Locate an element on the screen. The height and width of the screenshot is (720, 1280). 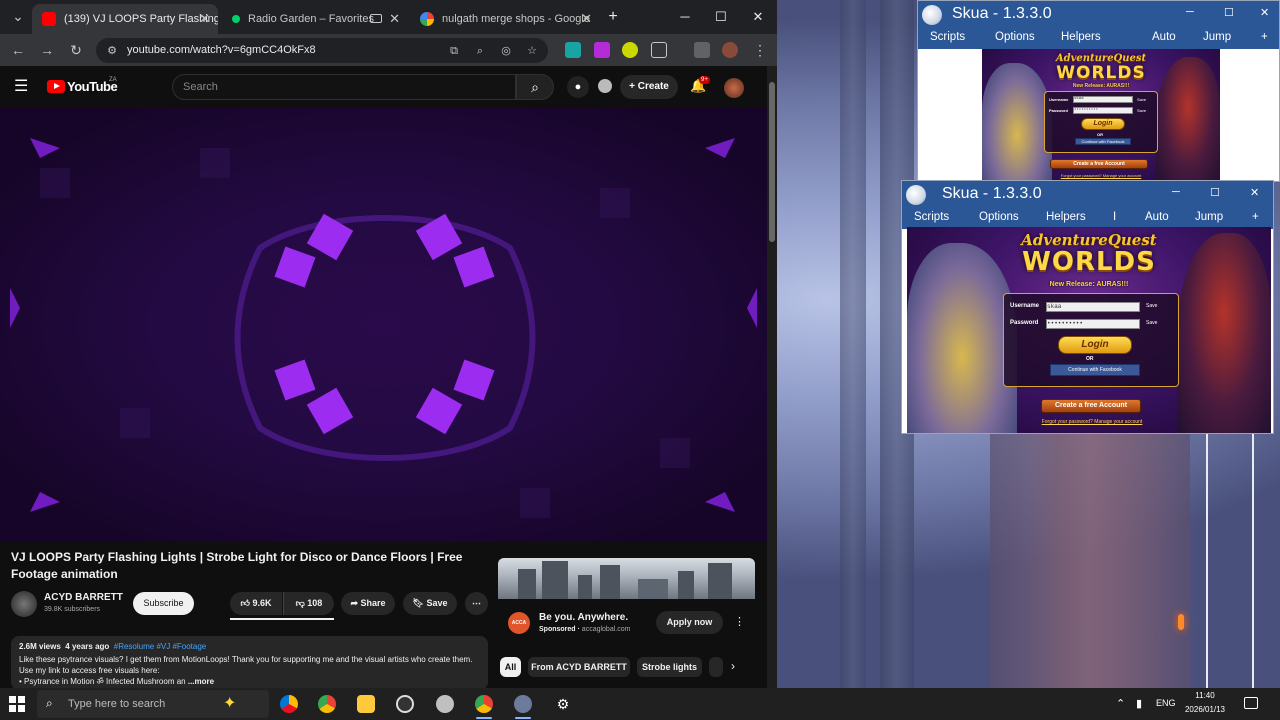
tab-youtube: (139) VJ LOOPS Party Flashing | ✕ is located at coordinates (125, 19).